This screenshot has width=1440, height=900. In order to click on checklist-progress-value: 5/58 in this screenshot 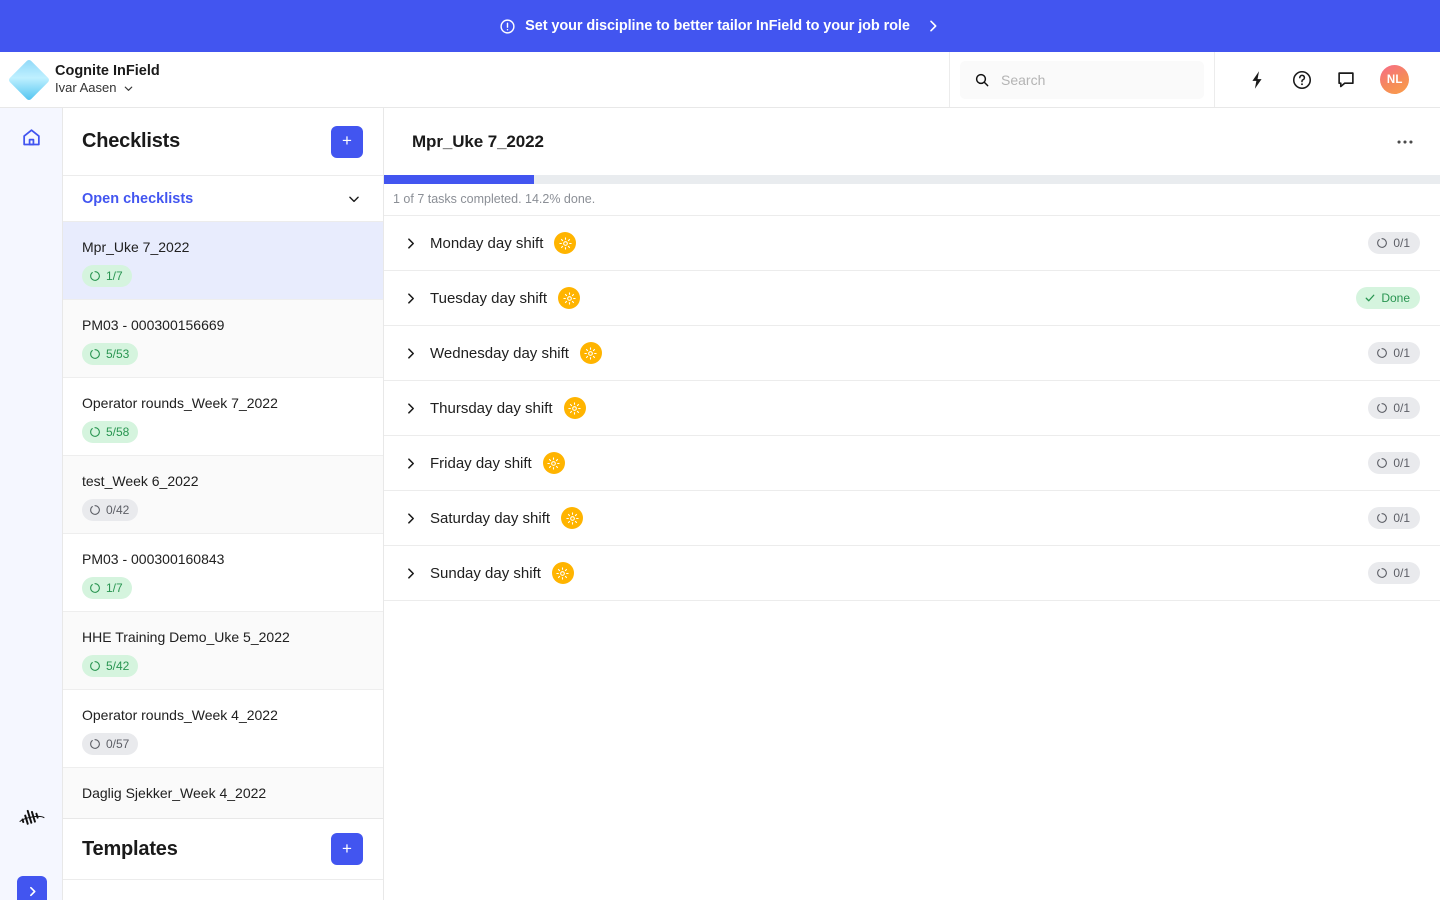, I will do `click(118, 432)`.